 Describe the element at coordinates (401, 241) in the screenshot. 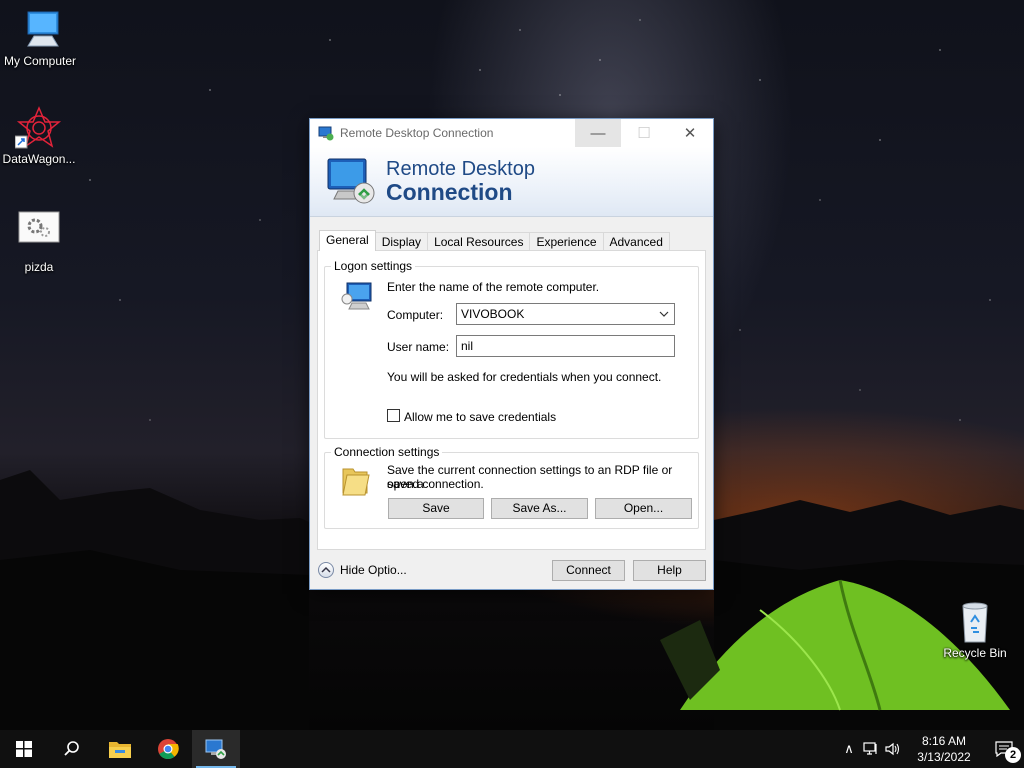

I see `tab-display: Display` at that location.